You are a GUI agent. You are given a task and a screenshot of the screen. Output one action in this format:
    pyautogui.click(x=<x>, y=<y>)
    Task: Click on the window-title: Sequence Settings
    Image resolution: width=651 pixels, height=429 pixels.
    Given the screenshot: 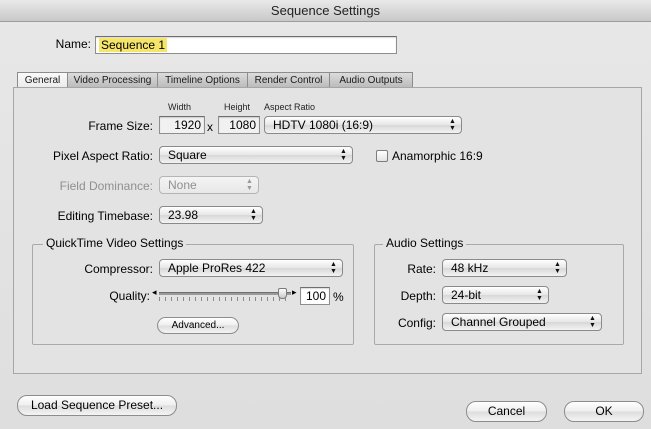 What is the action you would take?
    pyautogui.click(x=325, y=11)
    